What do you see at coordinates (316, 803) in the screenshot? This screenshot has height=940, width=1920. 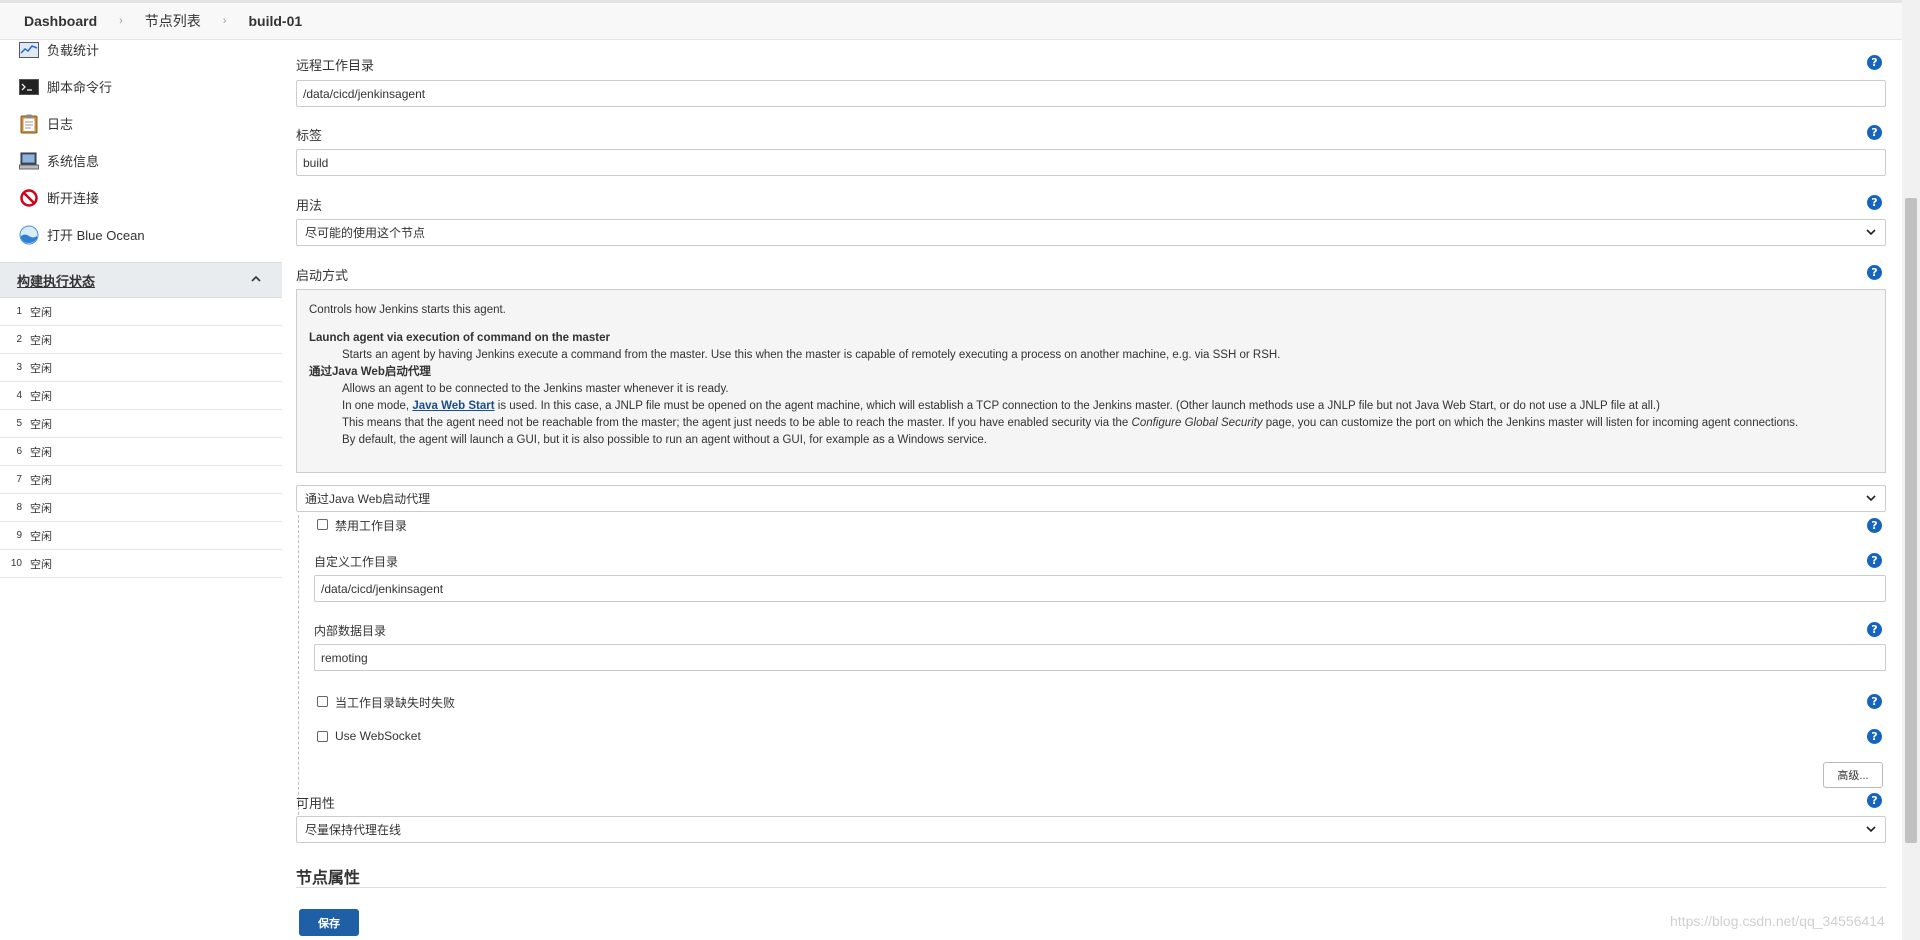 I see `availability-label: 可用性` at bounding box center [316, 803].